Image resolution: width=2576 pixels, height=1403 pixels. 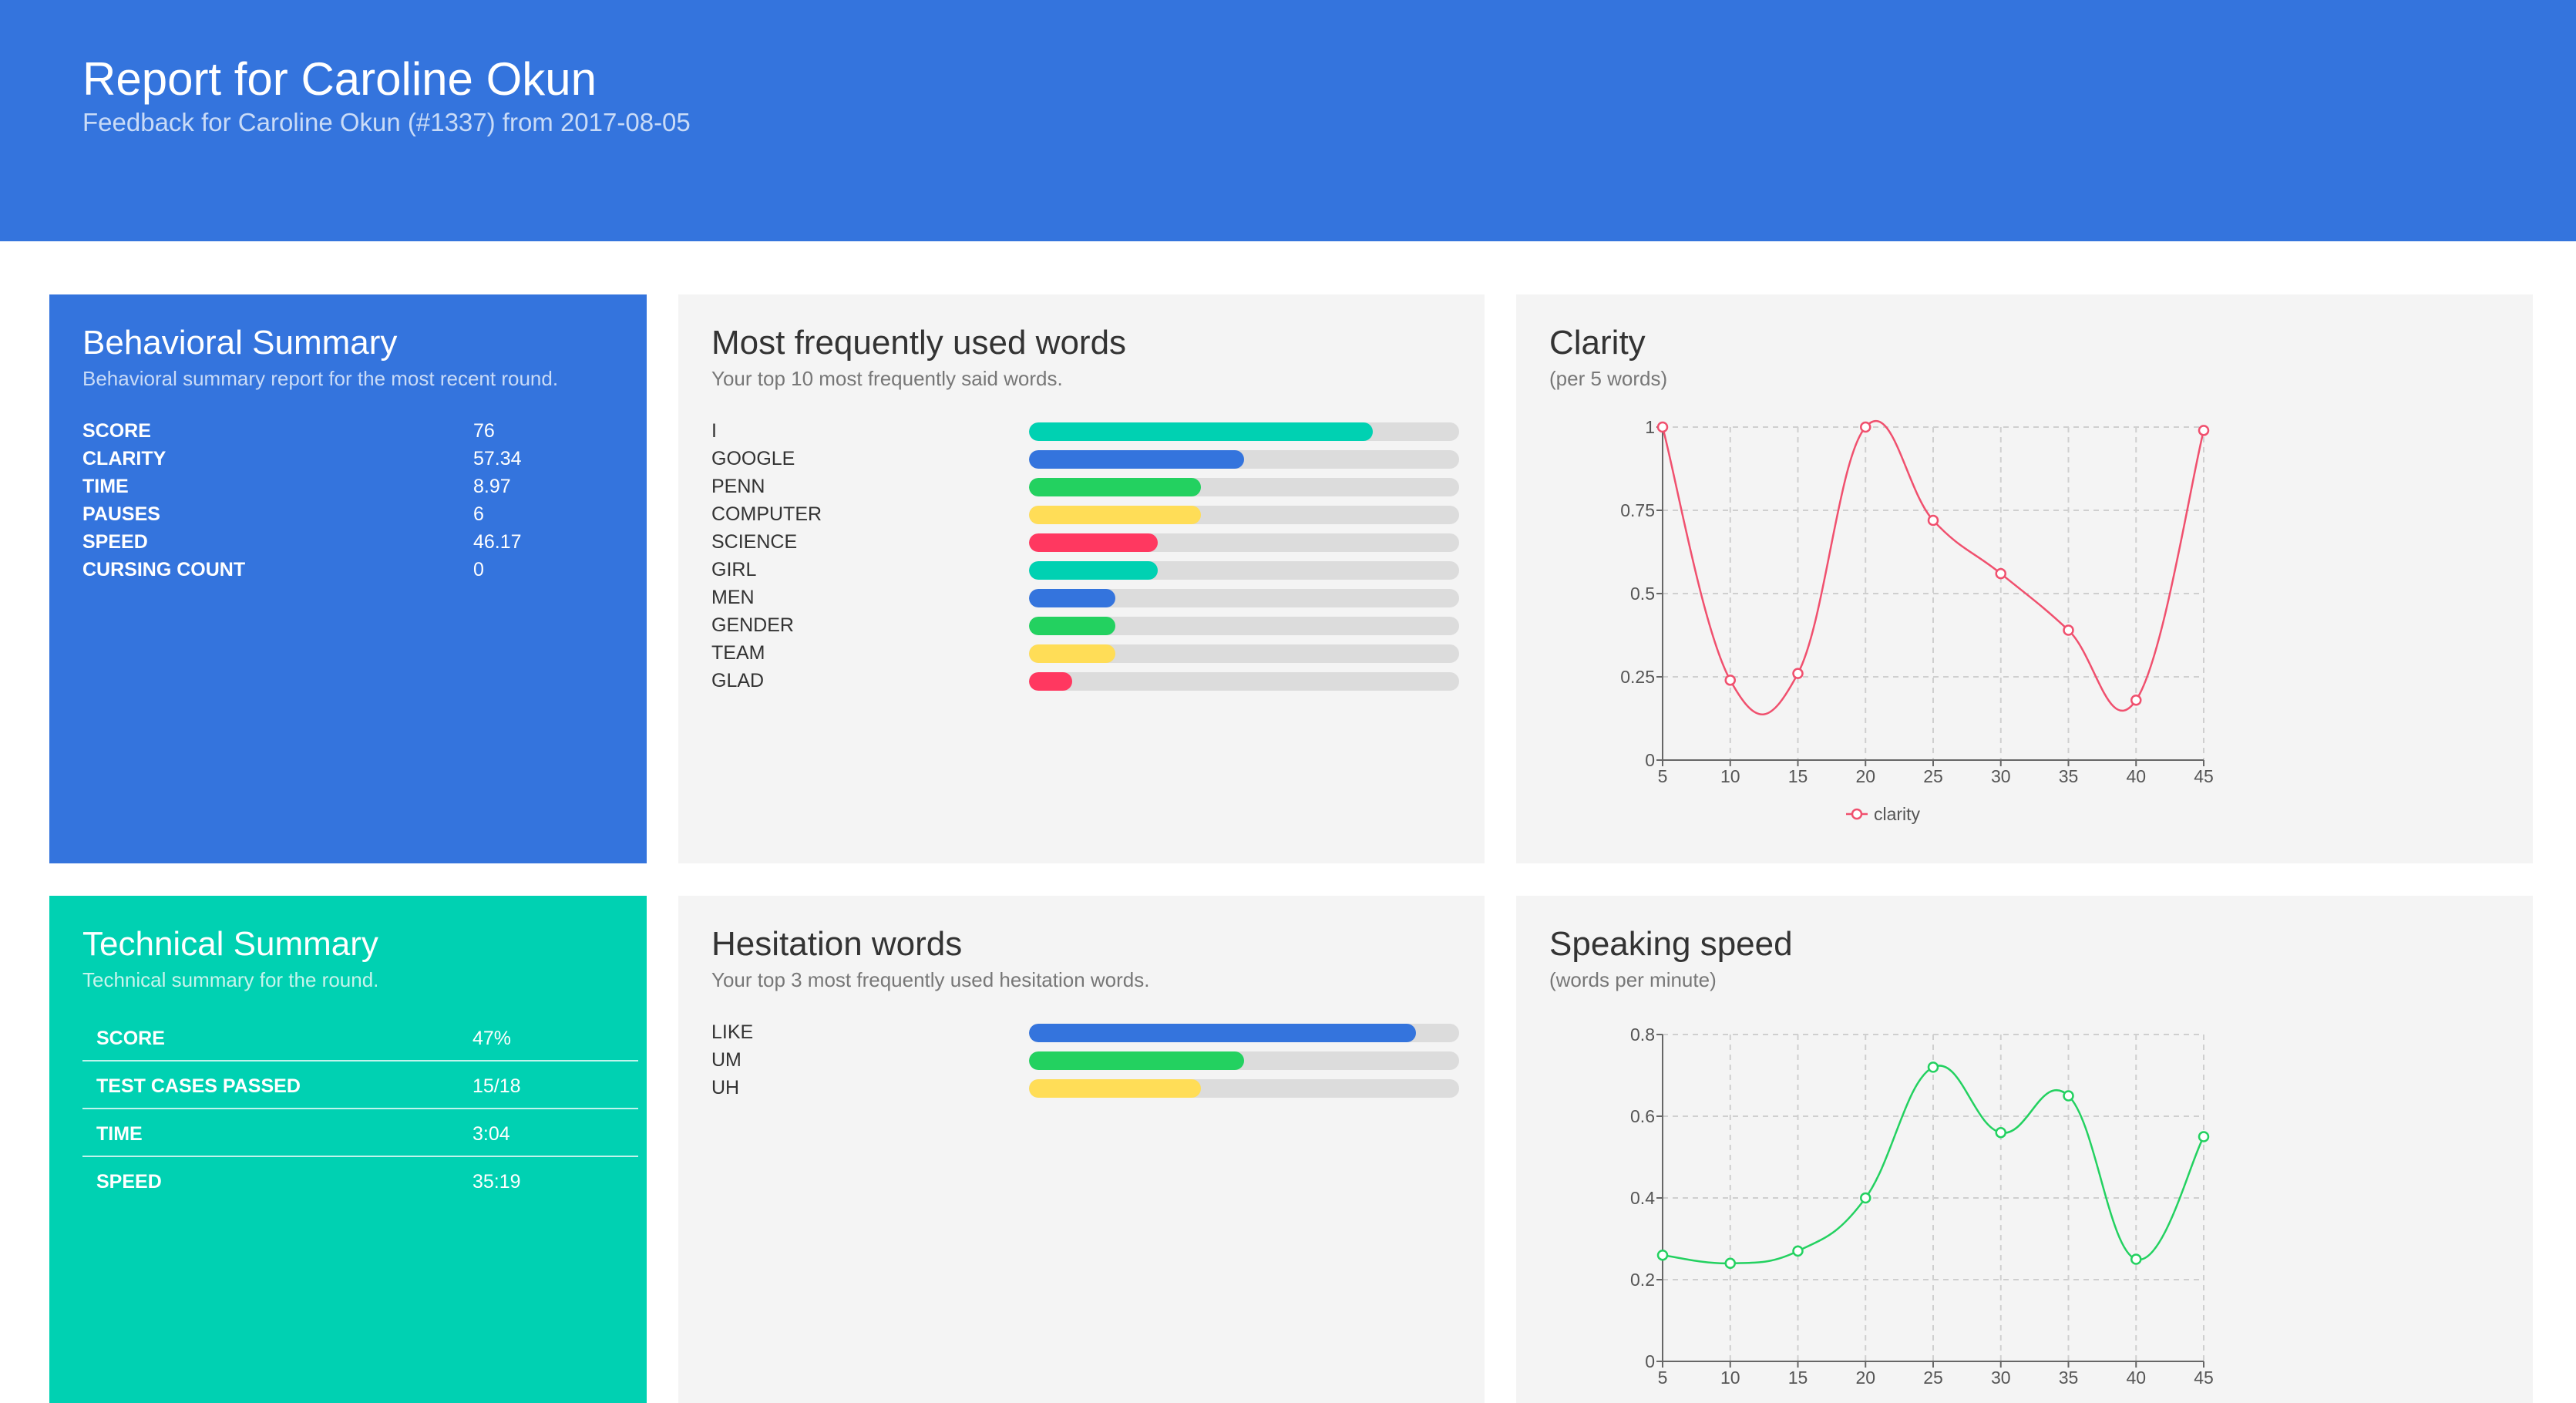 What do you see at coordinates (1798, 1378) in the screenshot?
I see `x-tick-label: 15` at bounding box center [1798, 1378].